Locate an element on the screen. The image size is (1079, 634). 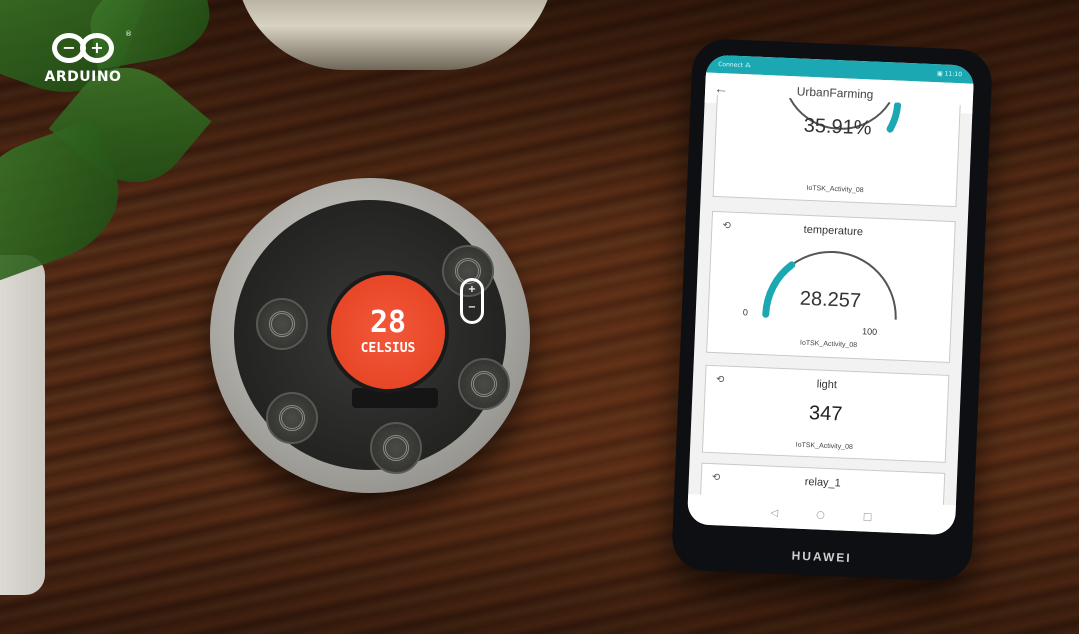
registered-mark: ® is located at coordinates (128, 34).